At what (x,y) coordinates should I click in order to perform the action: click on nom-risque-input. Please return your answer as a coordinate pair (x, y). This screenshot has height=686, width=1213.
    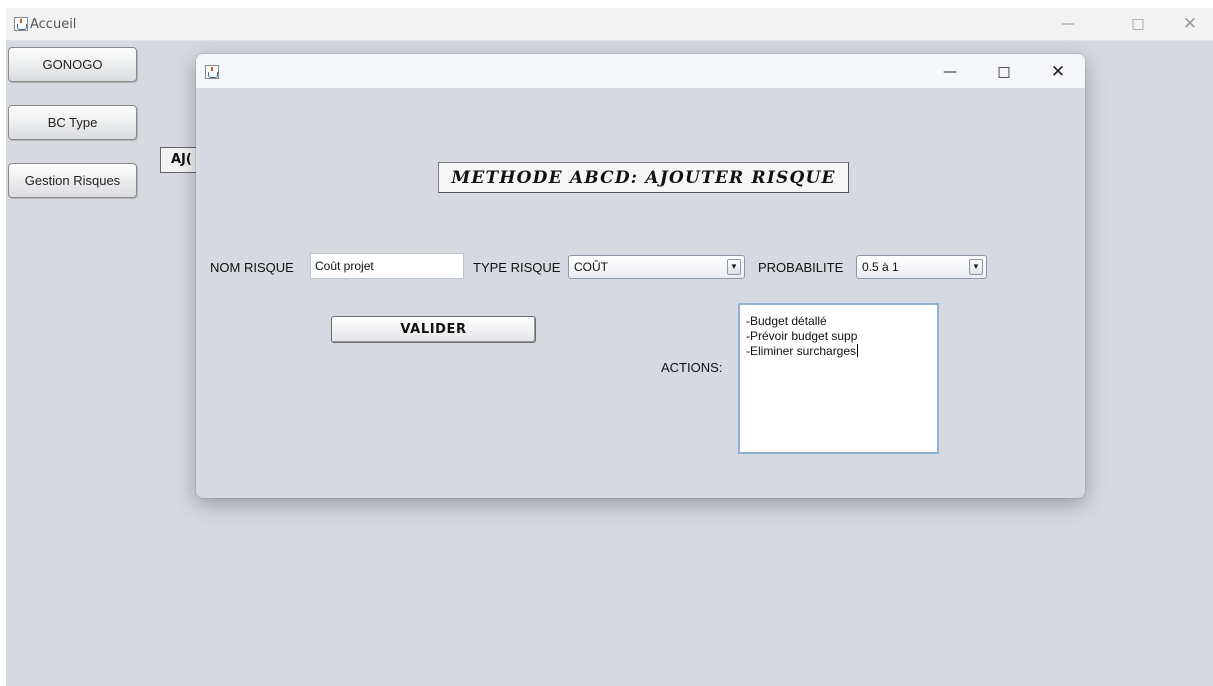
    Looking at the image, I should click on (387, 266).